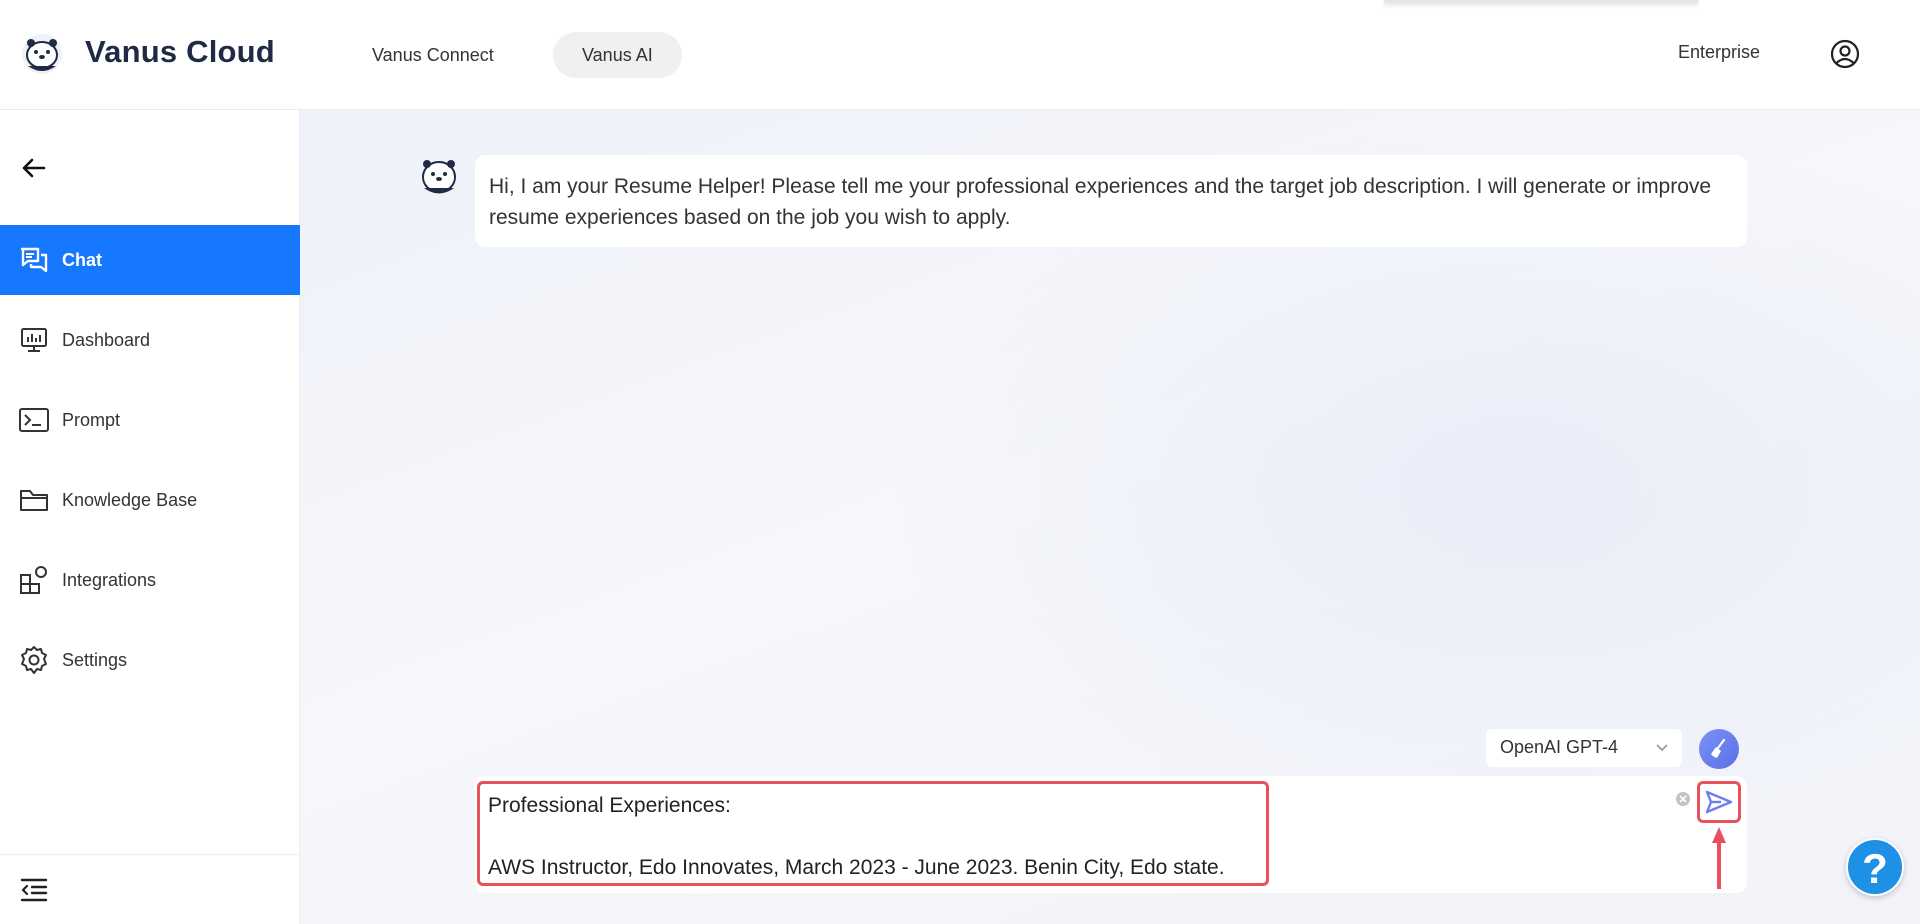 This screenshot has height=924, width=1920. What do you see at coordinates (82, 259) in the screenshot?
I see `sidebar-item-label: Chat` at bounding box center [82, 259].